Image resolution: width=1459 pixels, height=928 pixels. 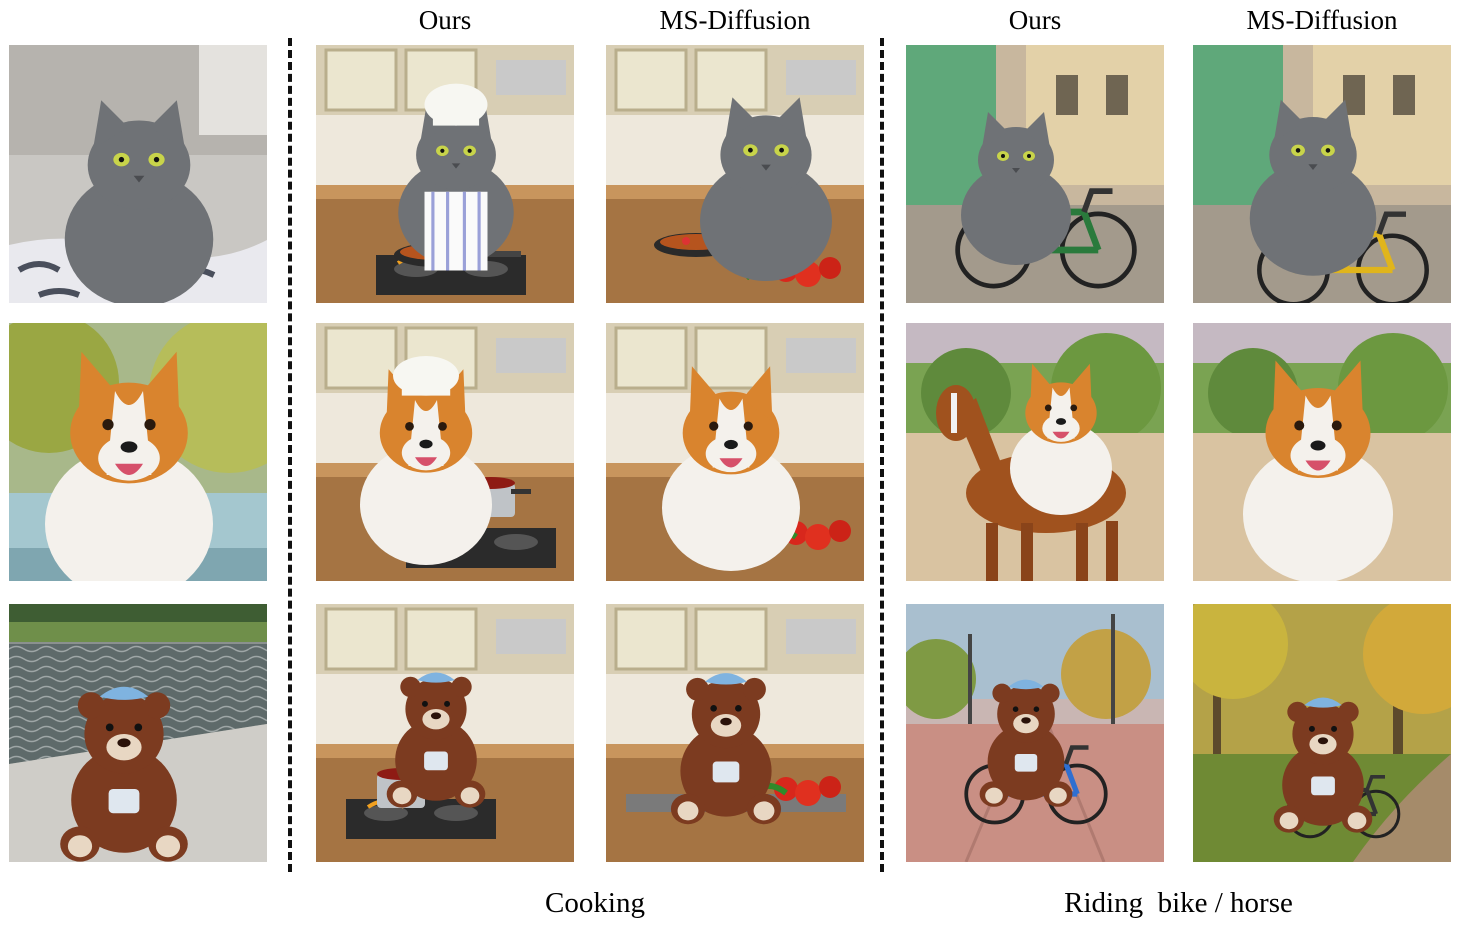 What do you see at coordinates (138, 174) in the screenshot?
I see `cat-photo-icon` at bounding box center [138, 174].